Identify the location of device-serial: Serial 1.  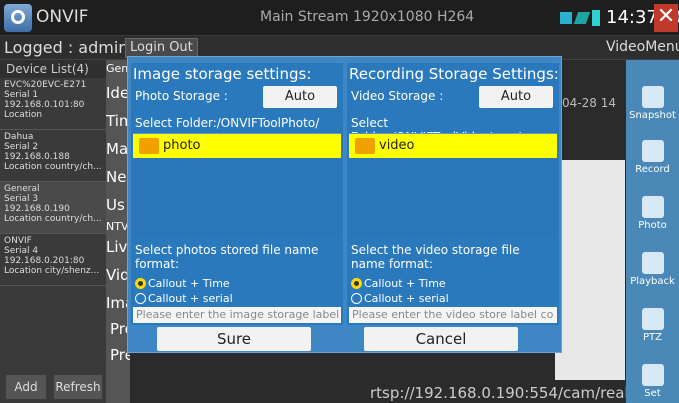
(21, 95).